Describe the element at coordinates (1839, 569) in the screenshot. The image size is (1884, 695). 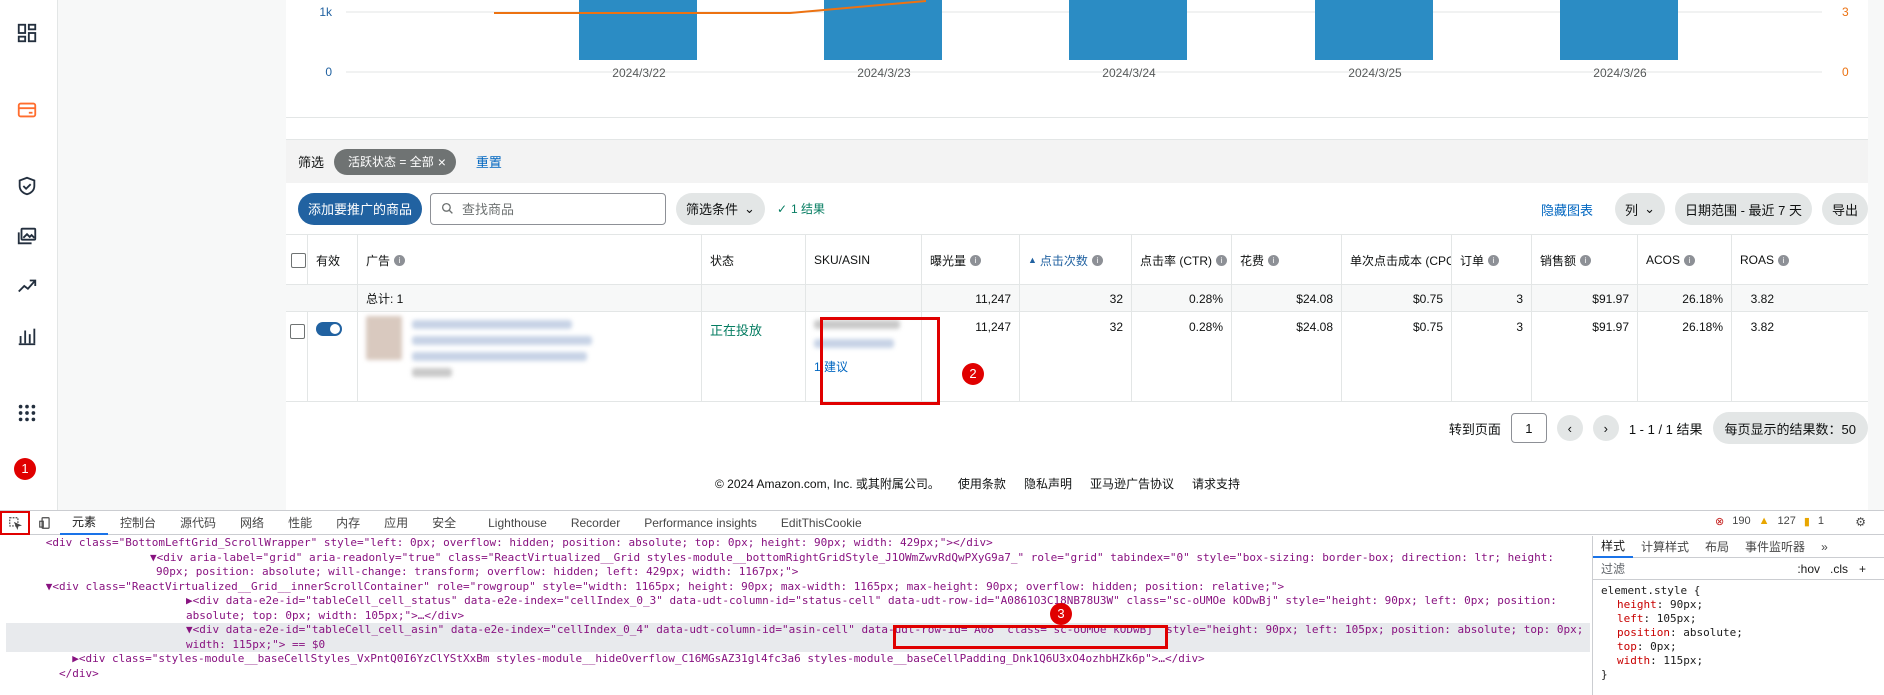
I see `cls-toggle: .cls` at that location.